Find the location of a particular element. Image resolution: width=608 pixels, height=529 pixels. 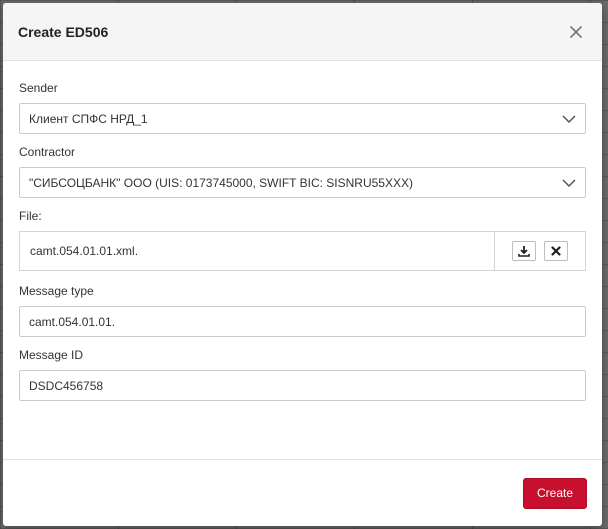

file-attachment: camt.054.01.01.xml. is located at coordinates (302, 251).